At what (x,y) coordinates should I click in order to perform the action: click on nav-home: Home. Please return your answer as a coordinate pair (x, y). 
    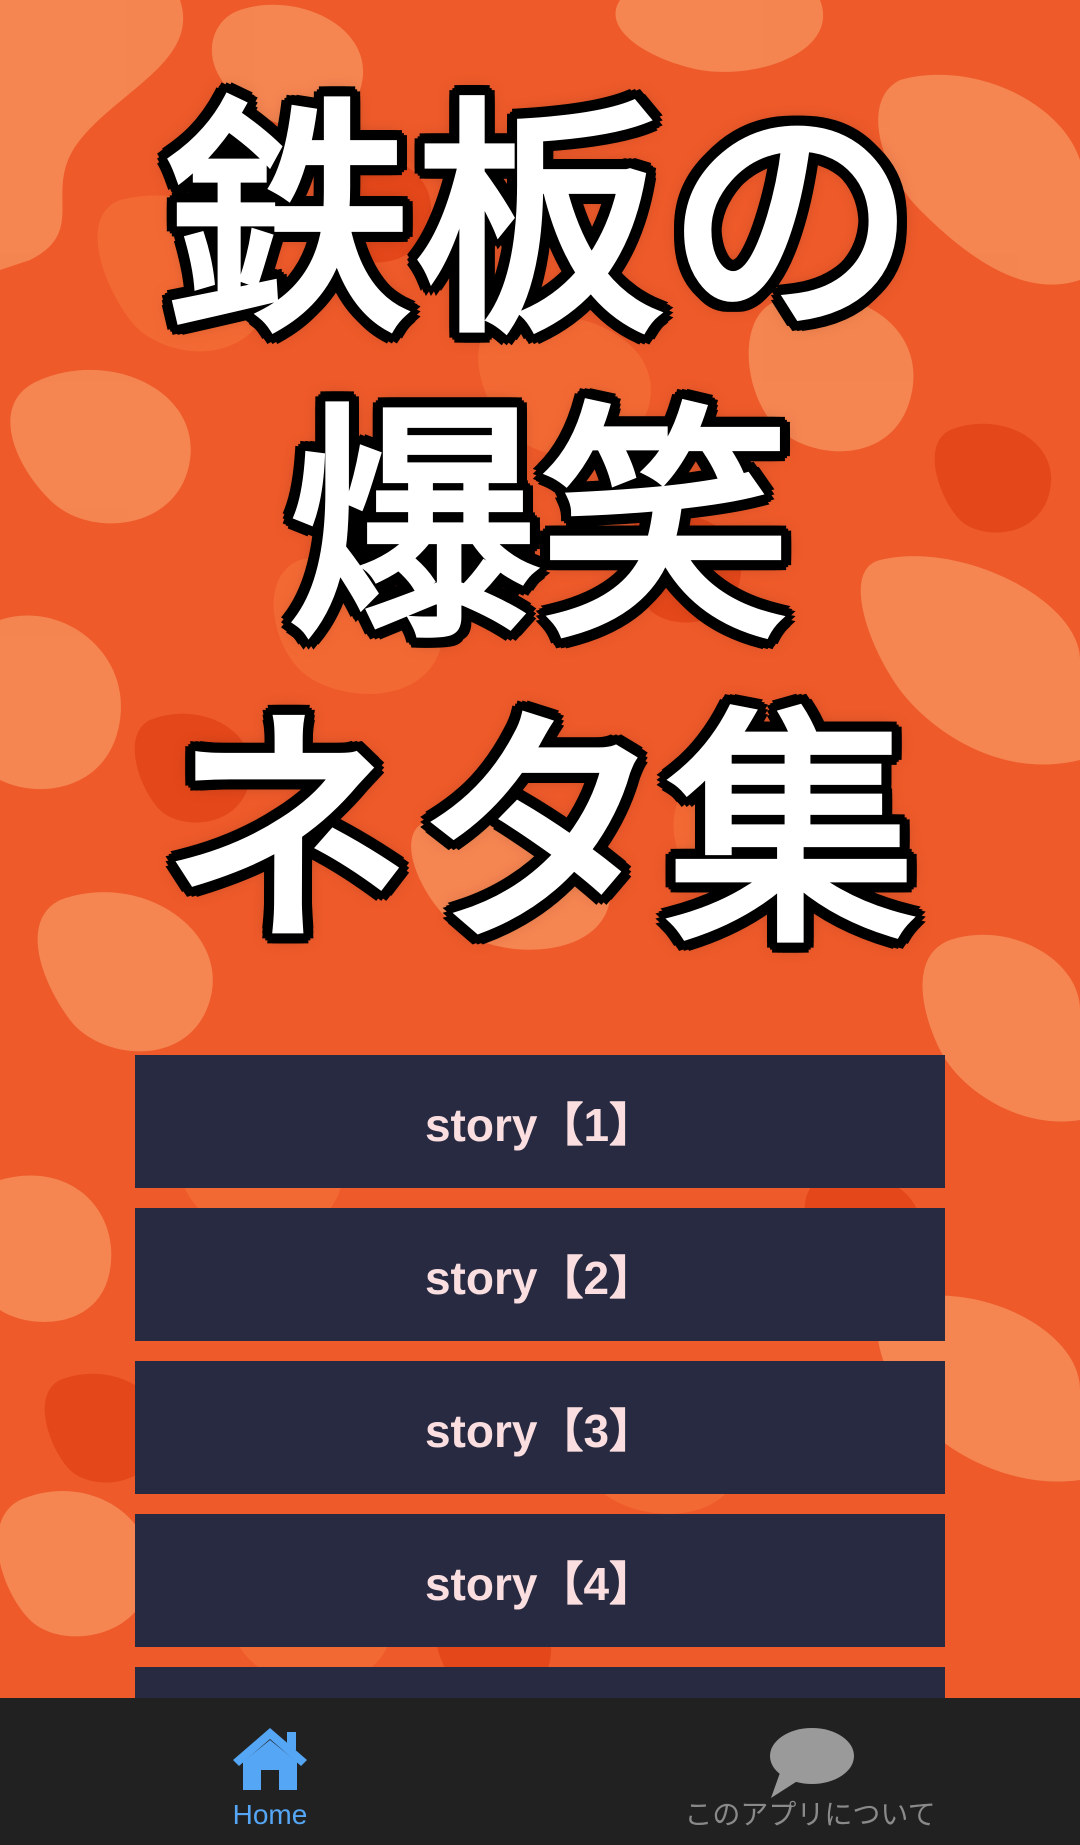
    Looking at the image, I should click on (270, 1771).